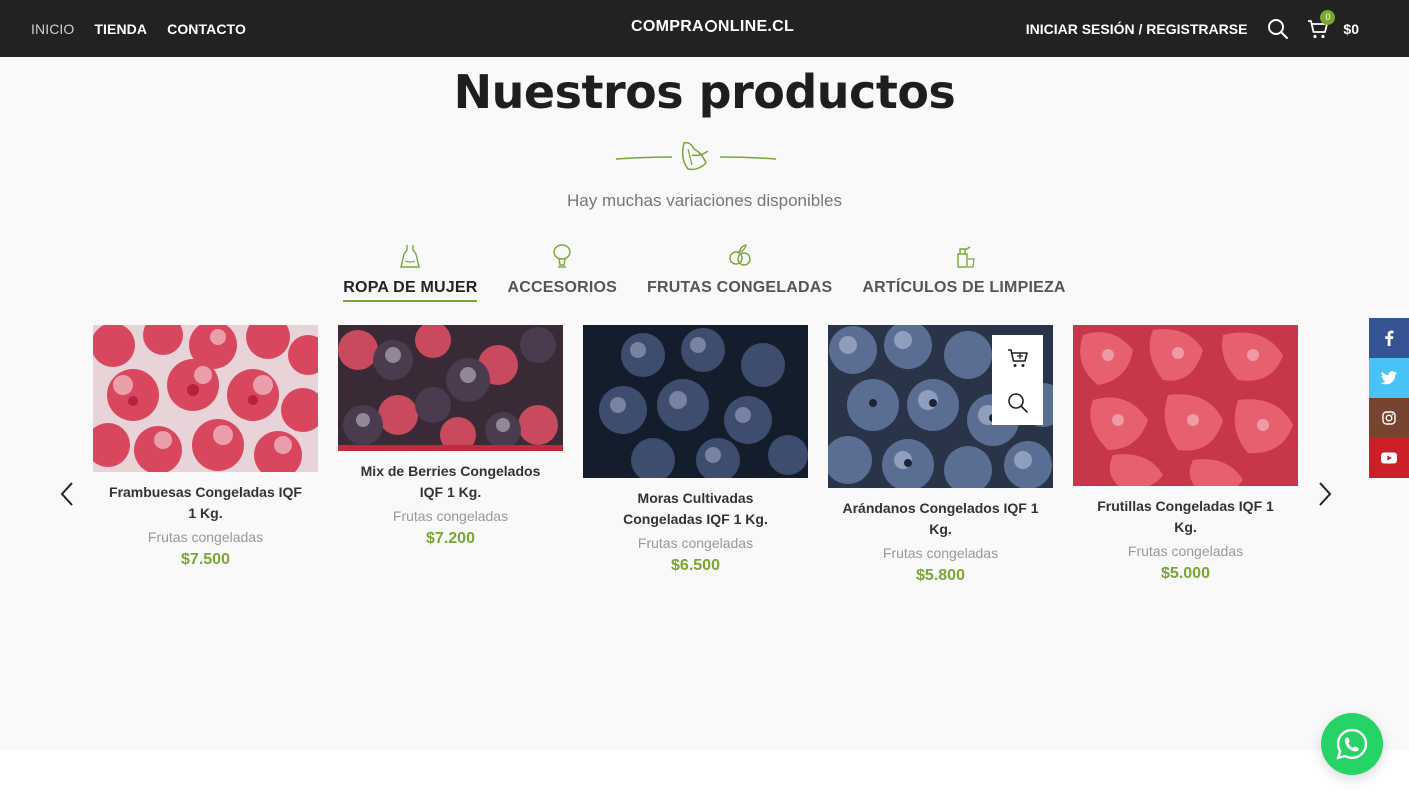 This screenshot has width=1409, height=790. I want to click on header-actions: INICIAR SESIÓN / REGISTRARSE 0 $0, so click(1192, 28).